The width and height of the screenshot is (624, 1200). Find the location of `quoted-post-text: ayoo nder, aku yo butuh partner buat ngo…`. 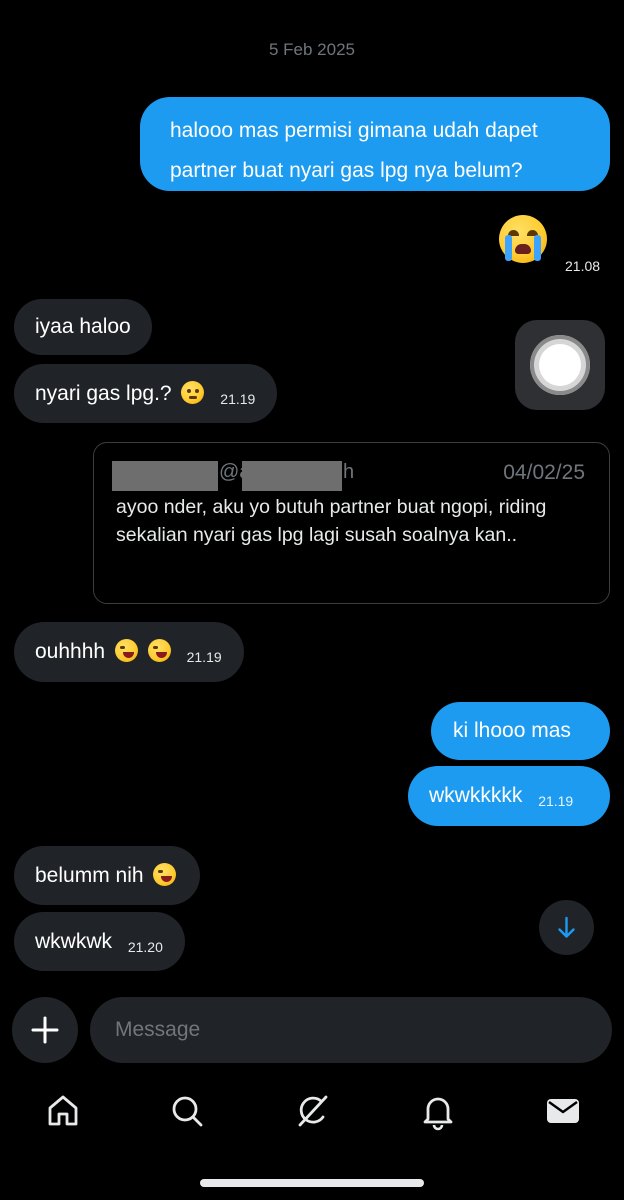

quoted-post-text: ayoo nder, aku yo butuh partner buat ngo… is located at coordinates (331, 521).